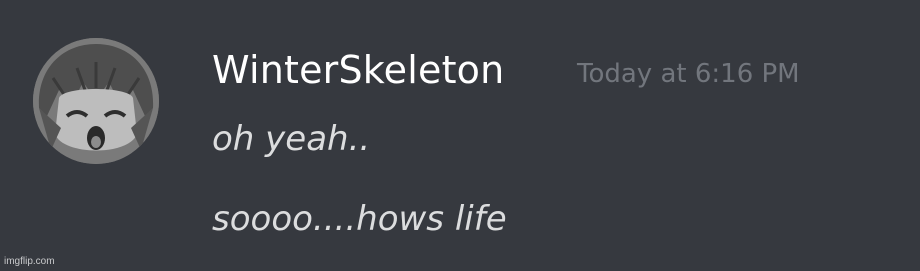 This screenshot has height=271, width=920. I want to click on message-line: oh yeah.., so click(291, 139).